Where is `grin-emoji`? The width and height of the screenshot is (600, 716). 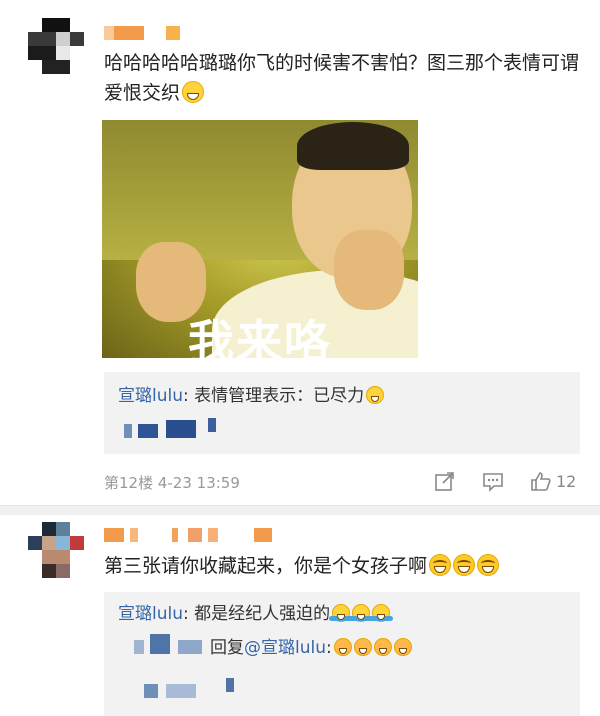 grin-emoji is located at coordinates (193, 92).